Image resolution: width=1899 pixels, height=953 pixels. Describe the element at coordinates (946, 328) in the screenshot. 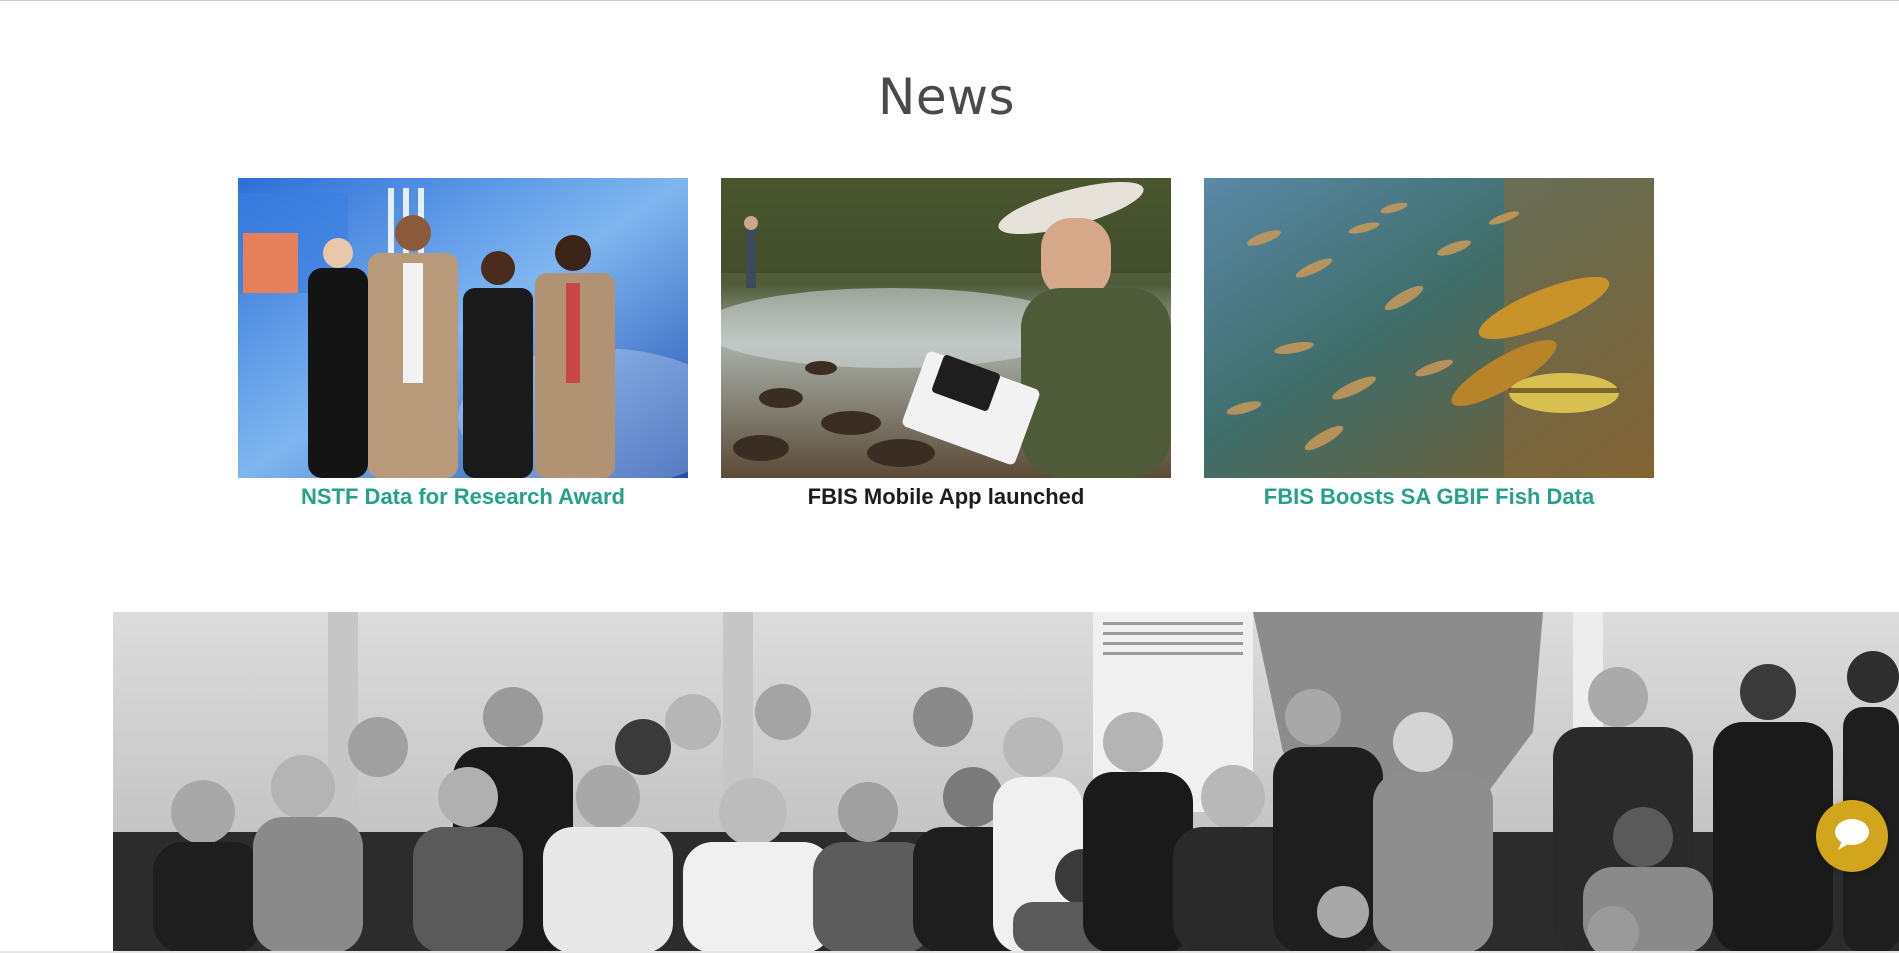

I see `news-image-field-tablet` at that location.